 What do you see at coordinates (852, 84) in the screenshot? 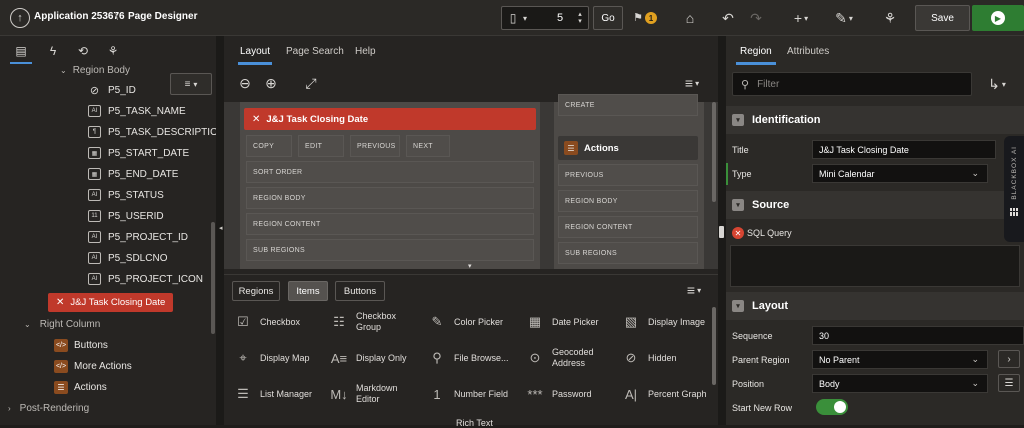
I see `filter-input: ⚲ Filter` at bounding box center [852, 84].